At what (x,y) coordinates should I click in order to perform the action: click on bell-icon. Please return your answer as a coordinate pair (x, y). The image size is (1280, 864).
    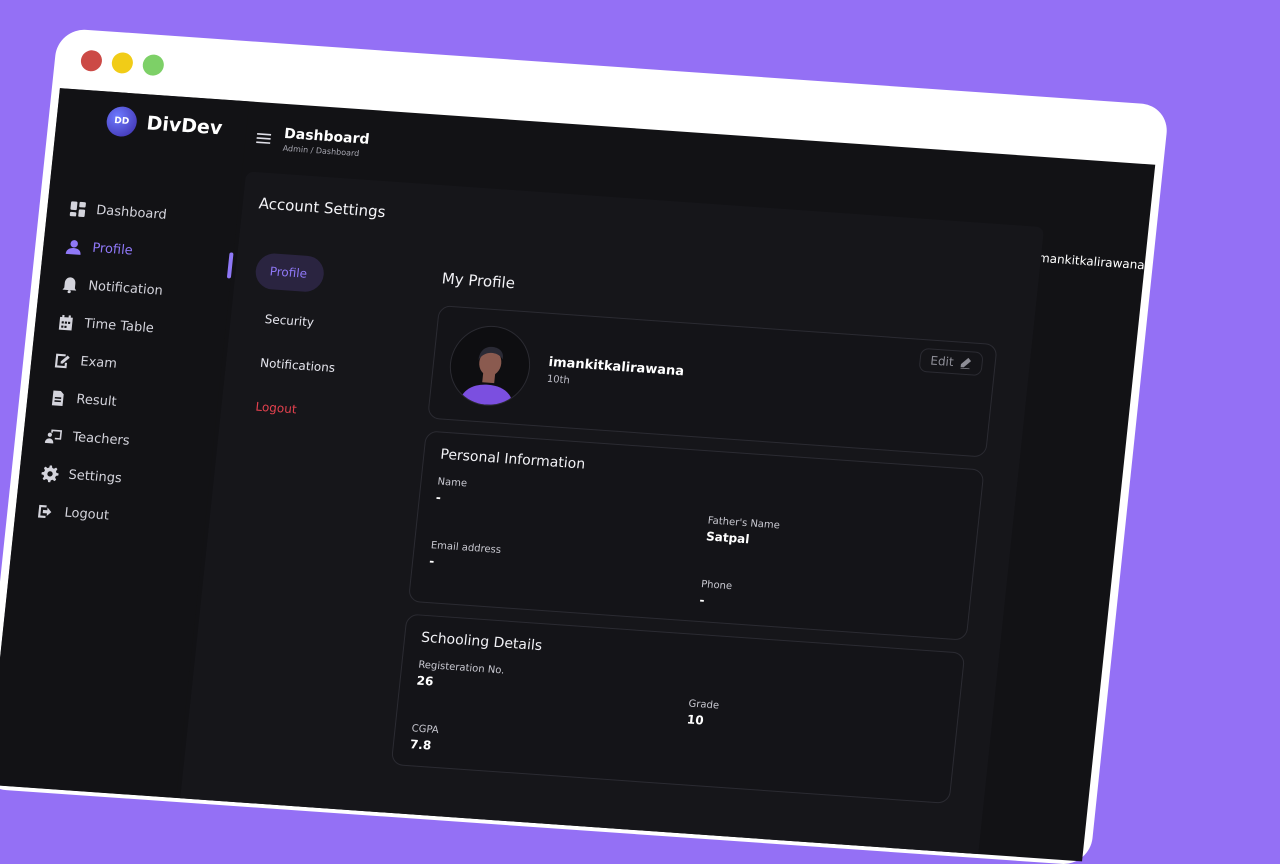
    Looking at the image, I should click on (69, 284).